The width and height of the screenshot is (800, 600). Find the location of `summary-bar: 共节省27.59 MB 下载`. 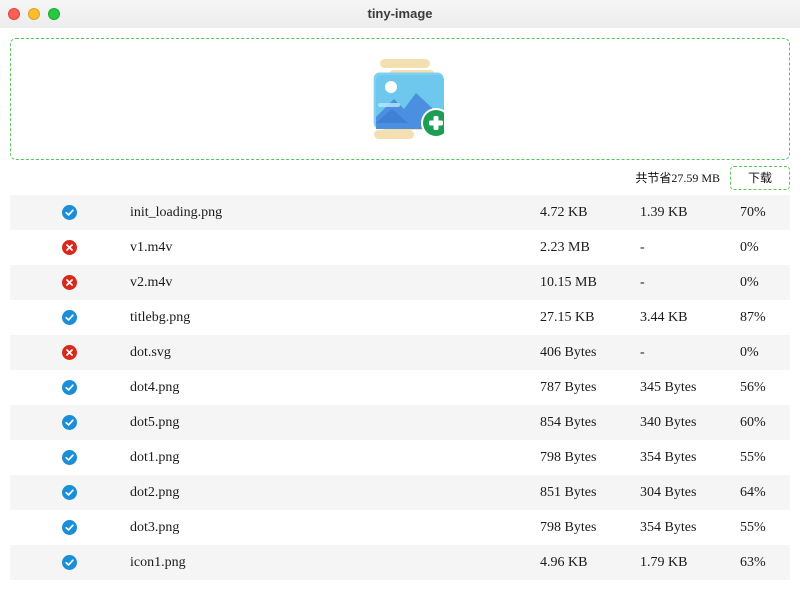

summary-bar: 共节省27.59 MB 下载 is located at coordinates (400, 178).